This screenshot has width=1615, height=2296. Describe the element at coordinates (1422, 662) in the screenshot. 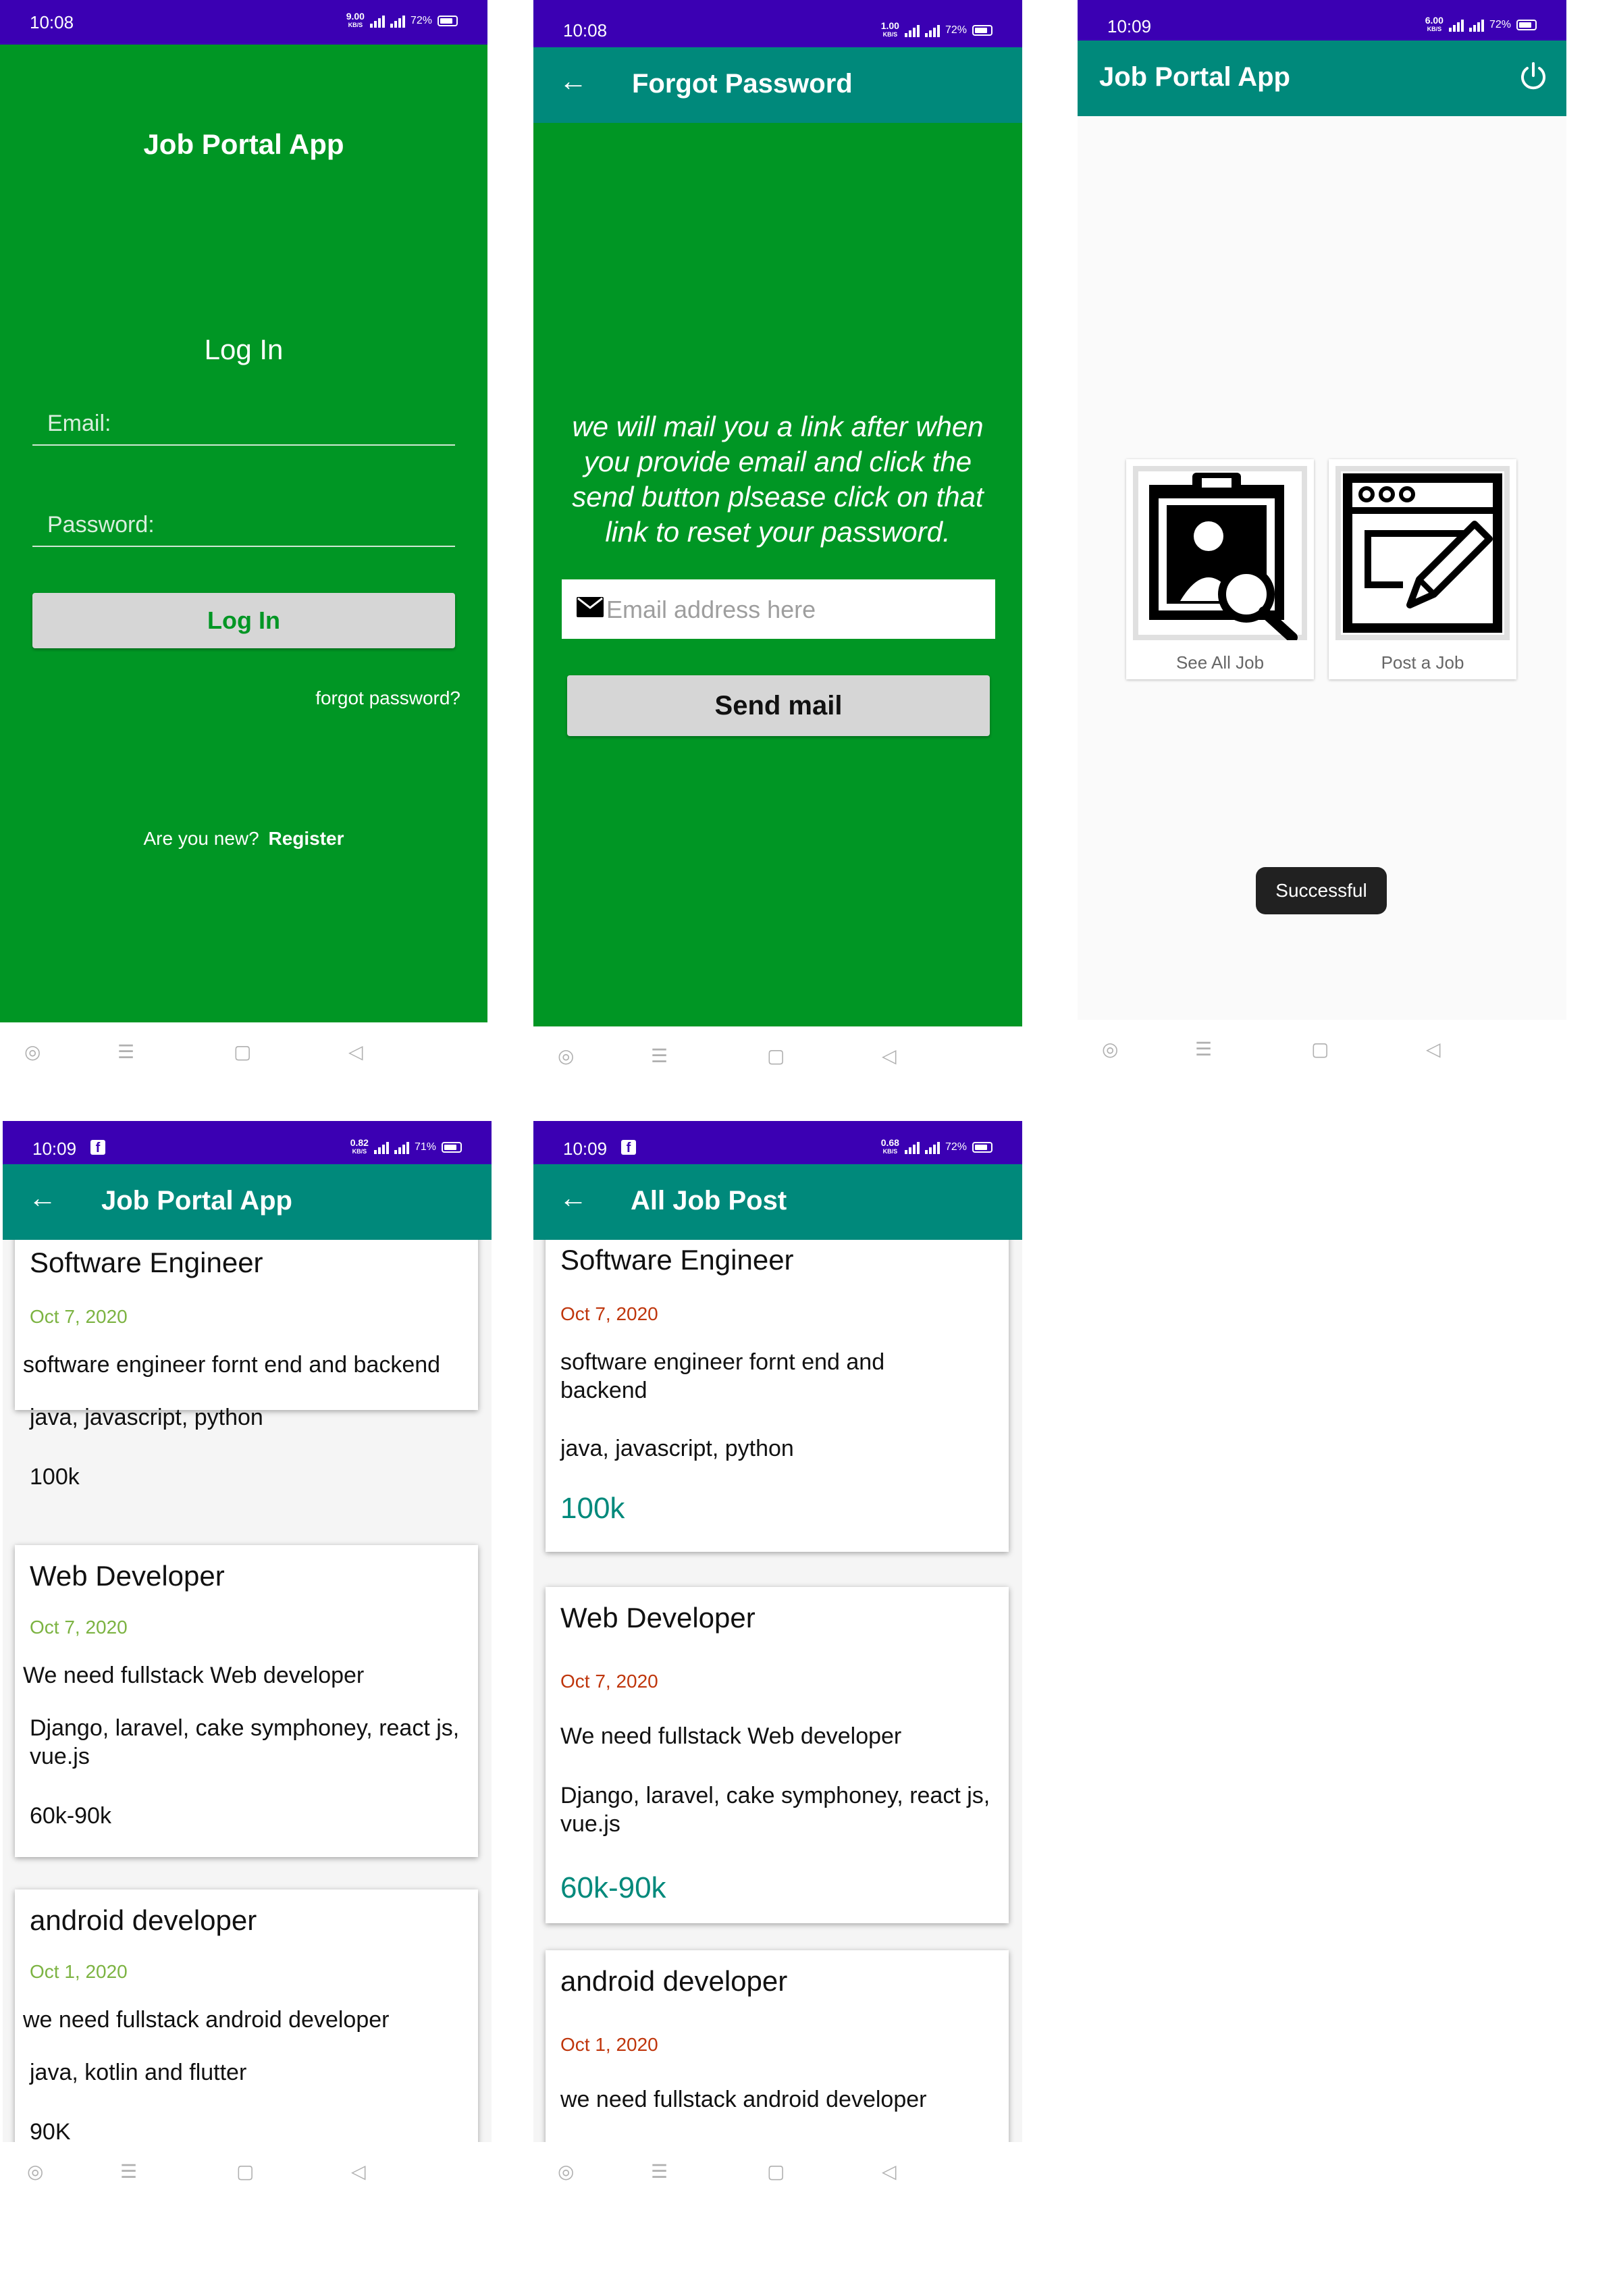

I see `post-a-job-label: Post a Job` at that location.